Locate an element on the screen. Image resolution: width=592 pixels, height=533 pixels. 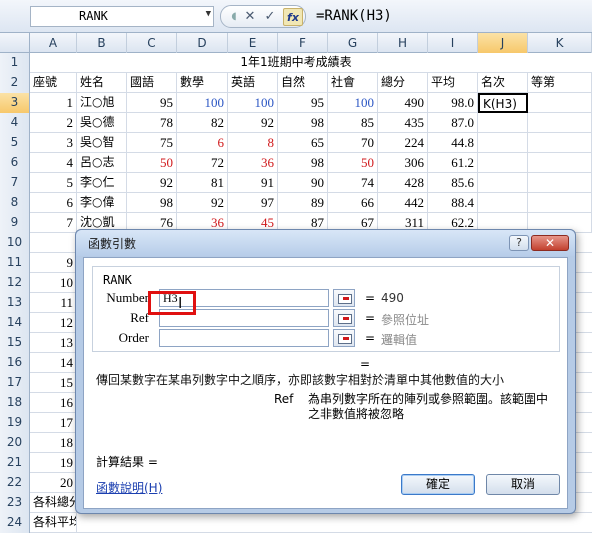
enter-formula-icon: ✓ is located at coordinates (270, 17).